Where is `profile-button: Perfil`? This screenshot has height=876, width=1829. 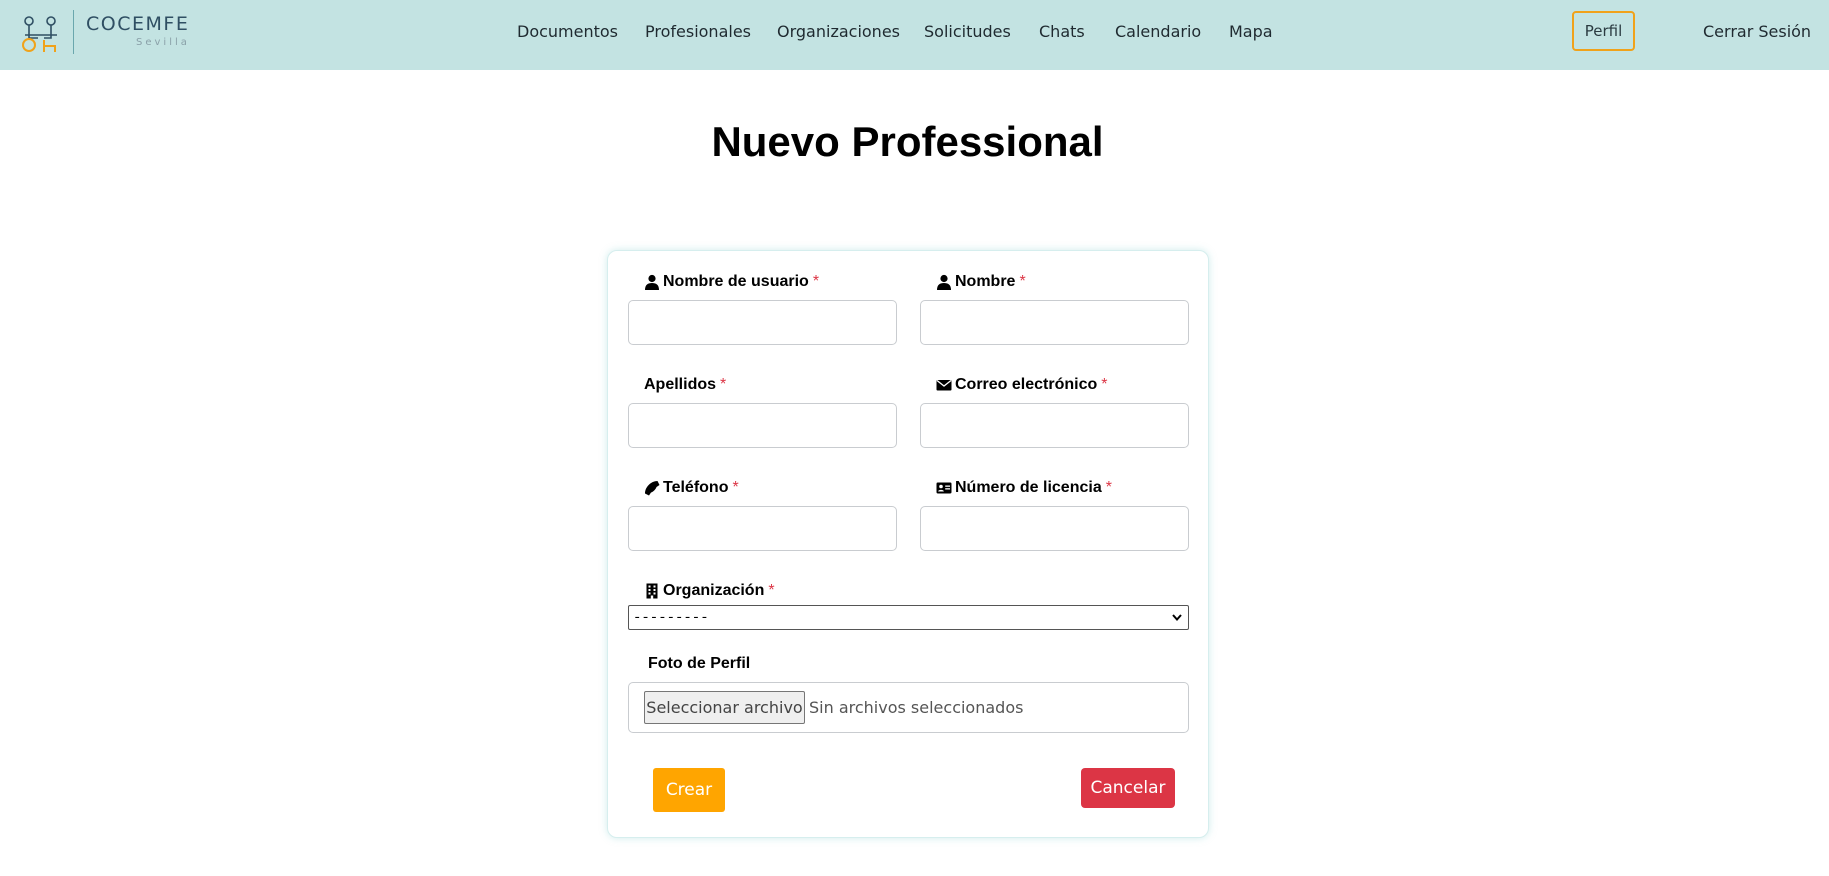 profile-button: Perfil is located at coordinates (1603, 31).